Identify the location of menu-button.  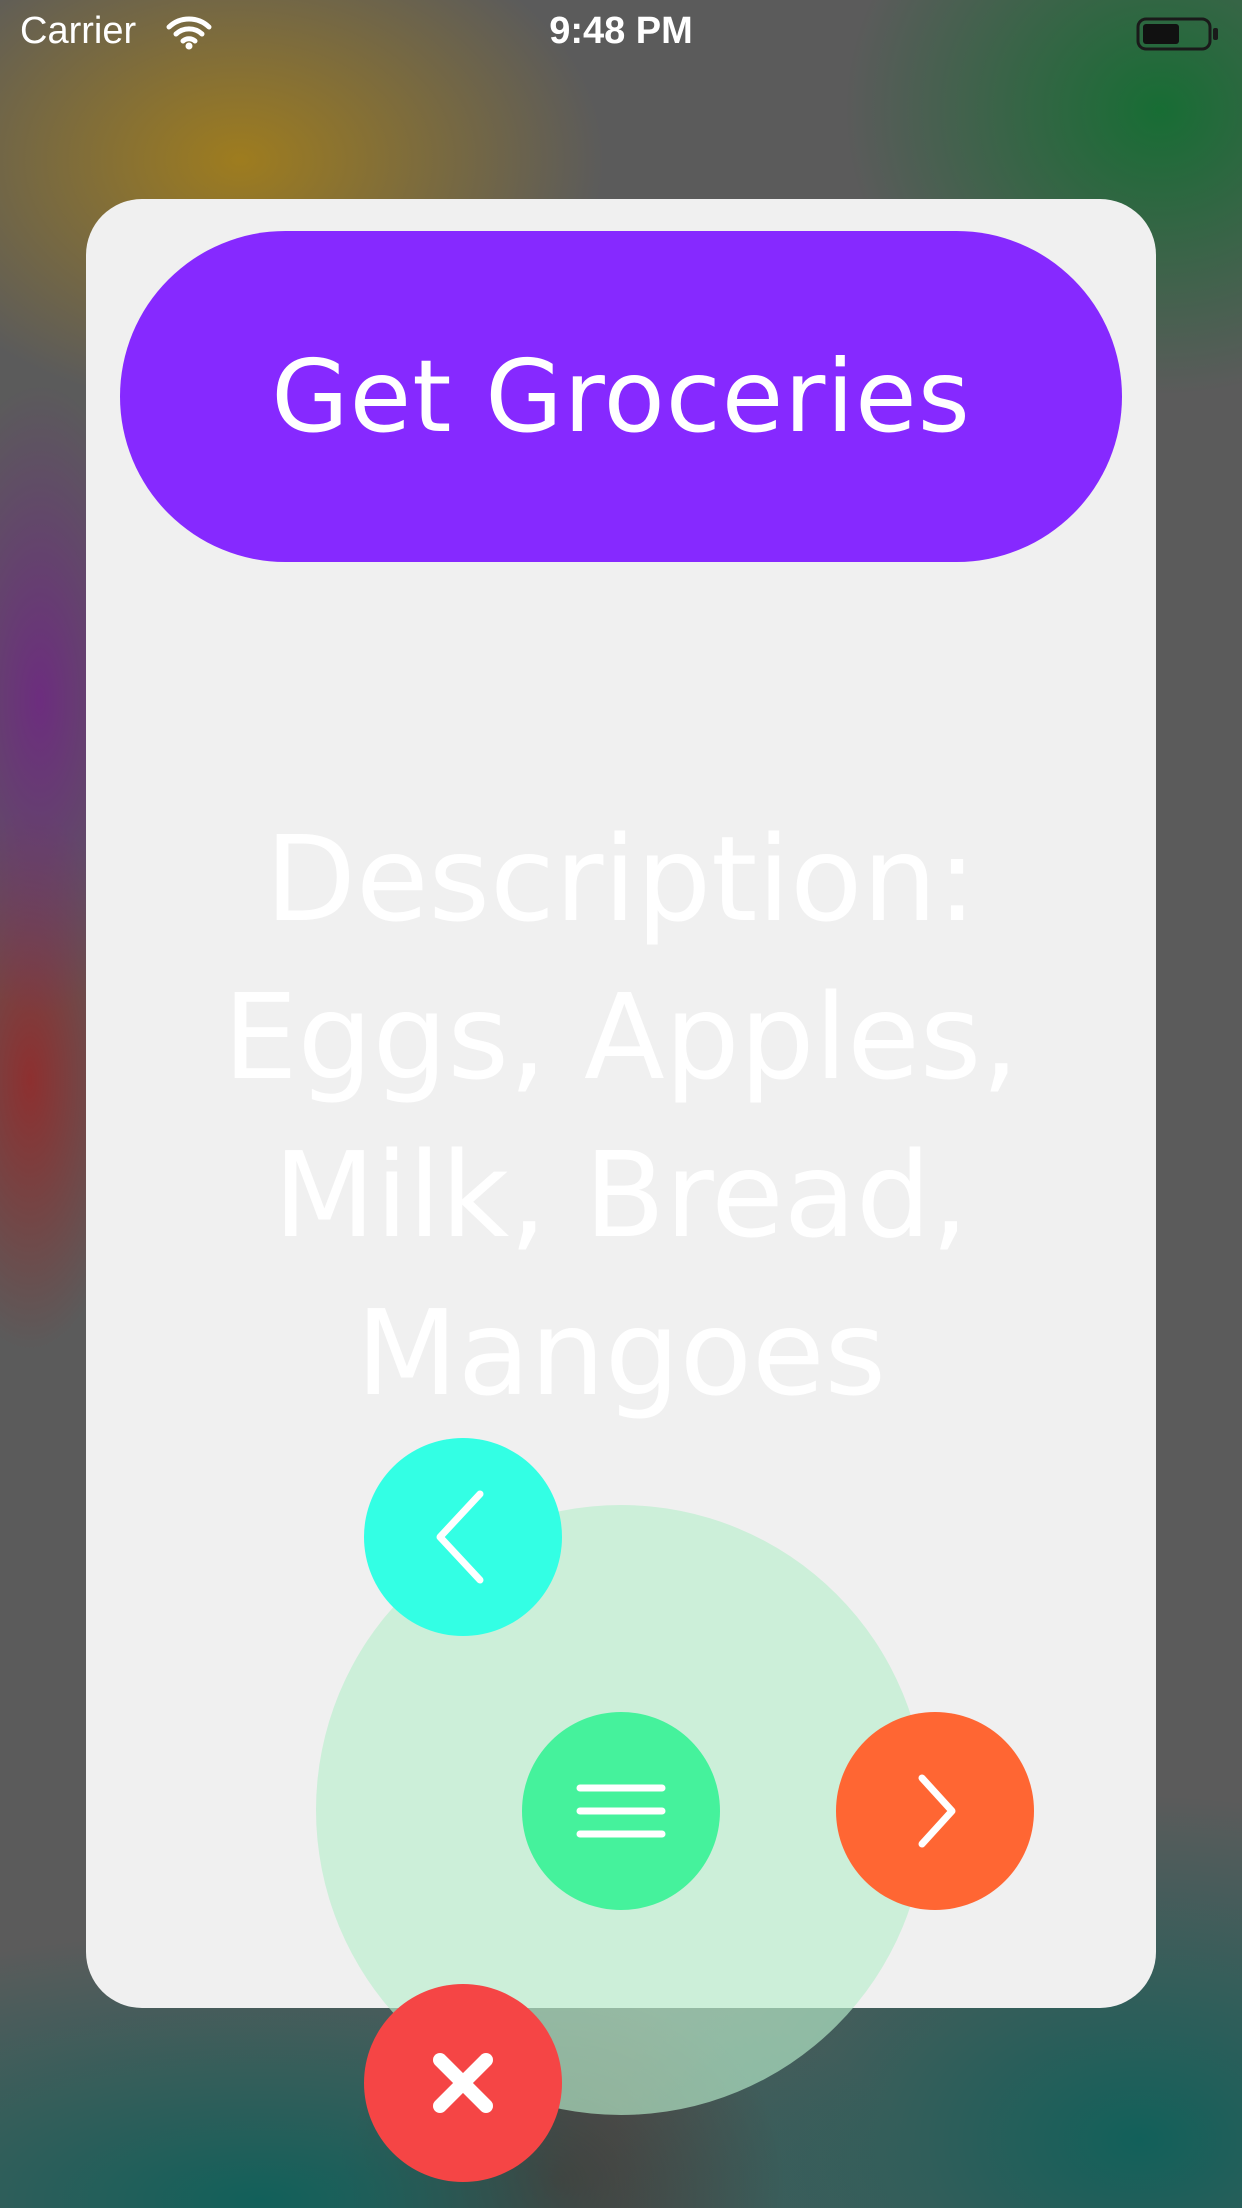
(621, 1811).